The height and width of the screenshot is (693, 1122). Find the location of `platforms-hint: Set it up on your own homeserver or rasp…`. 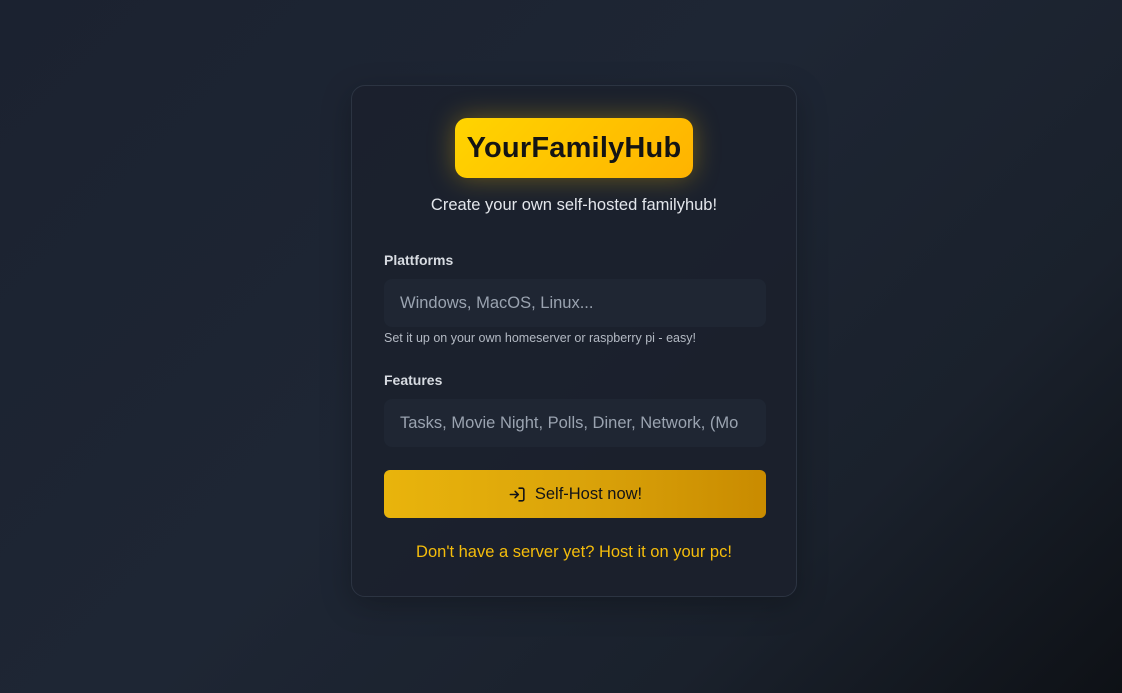

platforms-hint: Set it up on your own homeserver or rasp… is located at coordinates (540, 338).